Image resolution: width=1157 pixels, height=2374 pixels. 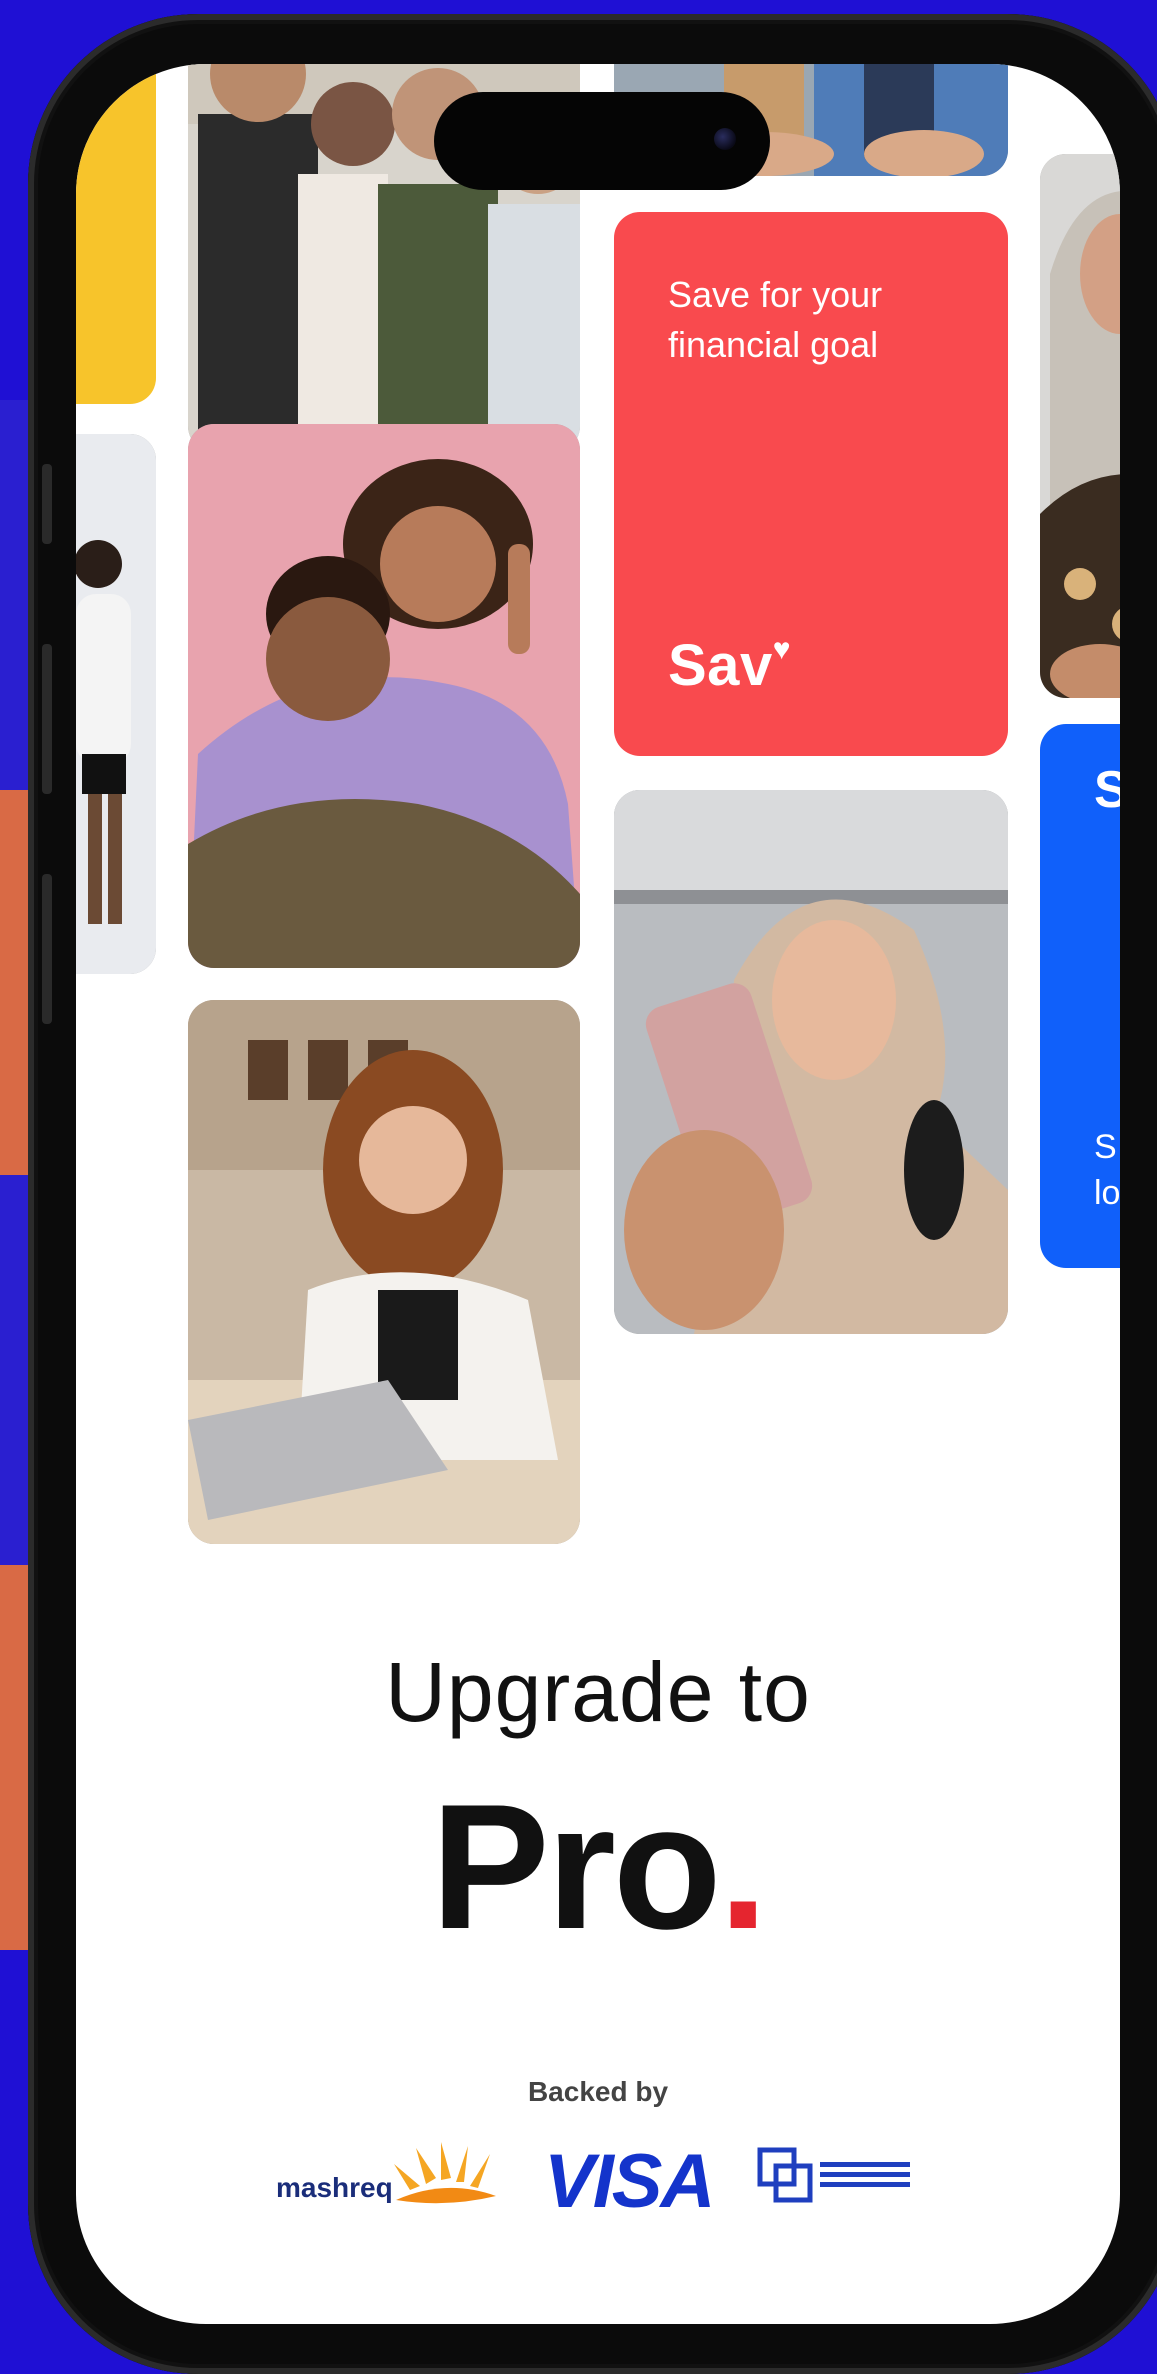 I want to click on endowment-fund-logo, so click(x=833, y=2175).